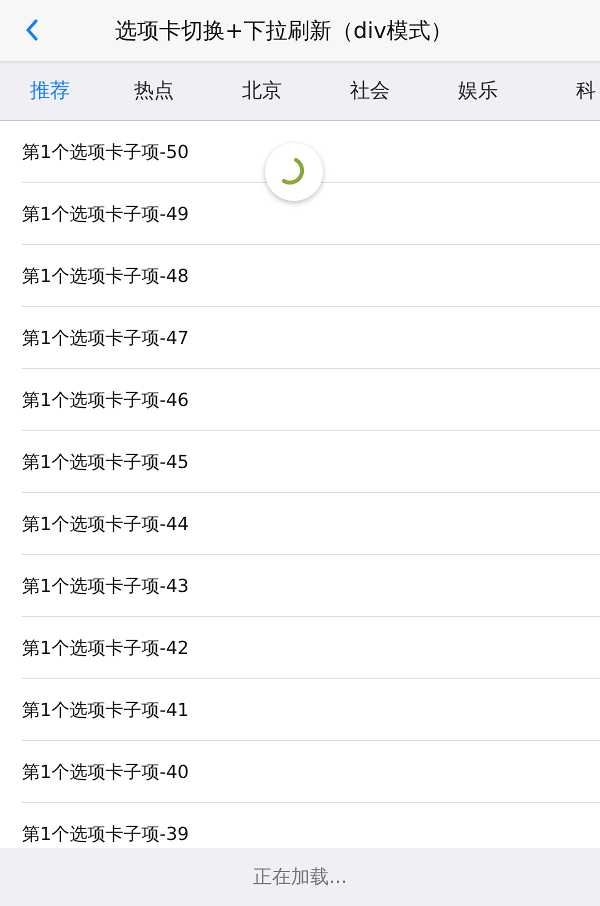  What do you see at coordinates (566, 90) in the screenshot?
I see `tab: 科` at bounding box center [566, 90].